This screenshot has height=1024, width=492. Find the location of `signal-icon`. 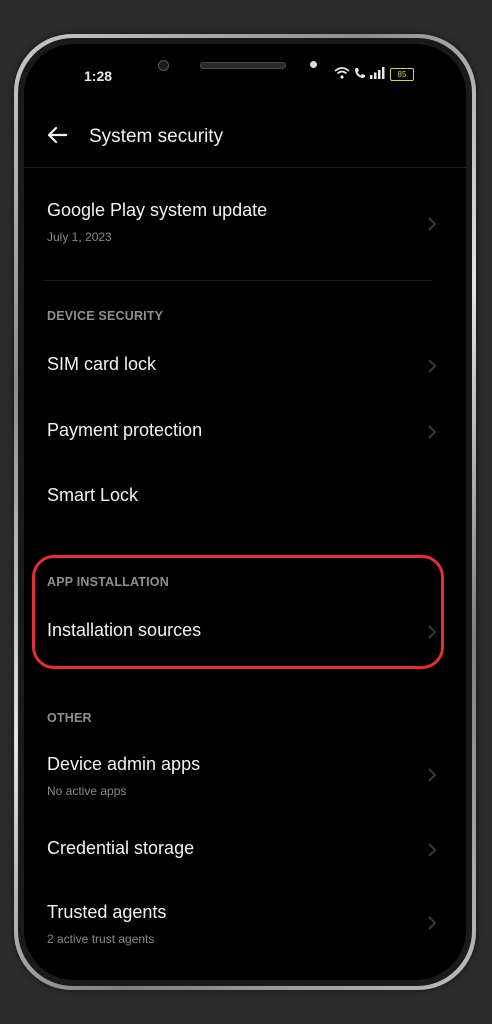

signal-icon is located at coordinates (378, 74).